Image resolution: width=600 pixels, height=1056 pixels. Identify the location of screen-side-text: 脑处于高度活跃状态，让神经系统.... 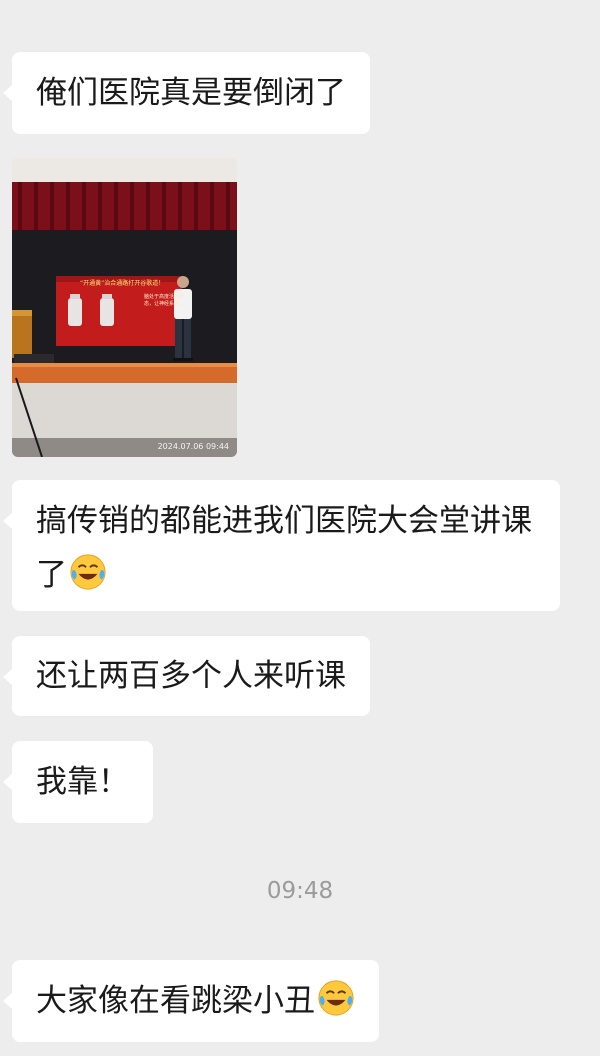
(164, 300).